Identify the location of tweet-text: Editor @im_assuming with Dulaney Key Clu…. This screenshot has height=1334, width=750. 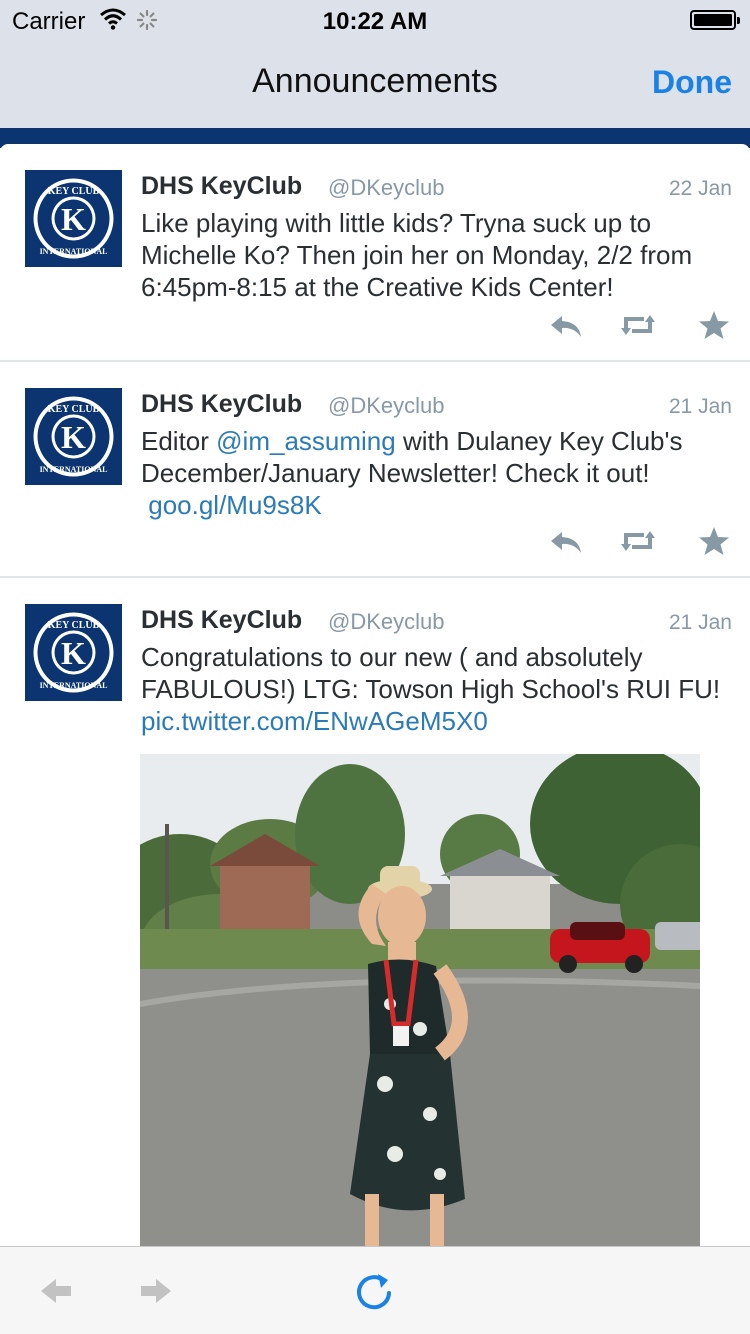
(436, 473).